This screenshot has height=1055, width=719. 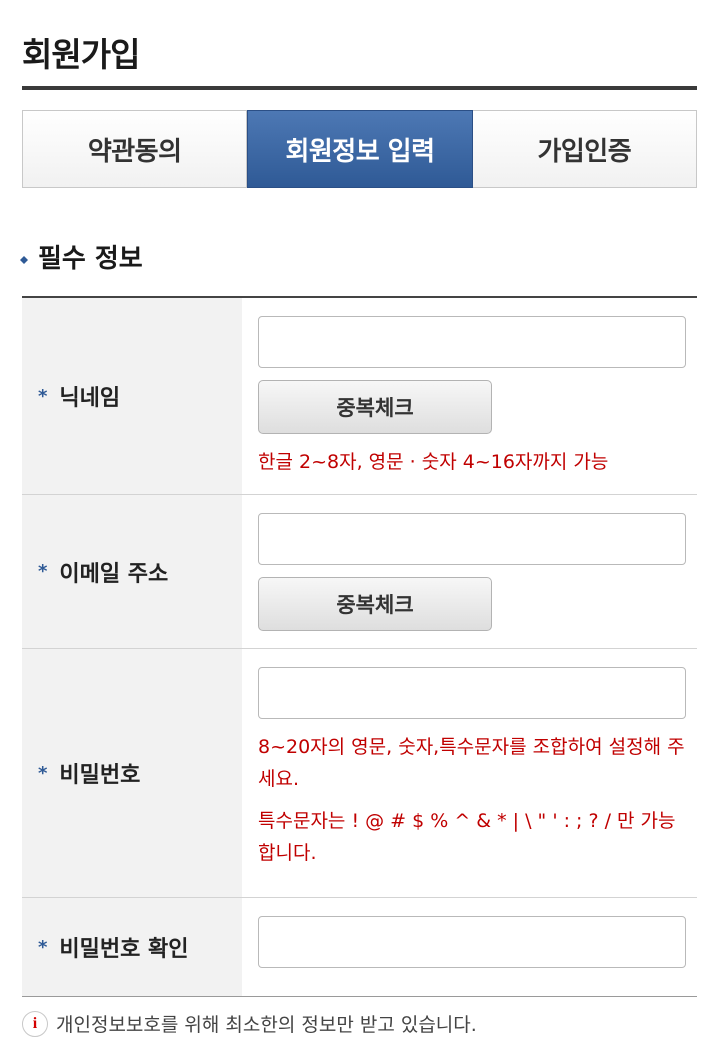 I want to click on password-label-cell: * 비밀번호, so click(x=132, y=773).